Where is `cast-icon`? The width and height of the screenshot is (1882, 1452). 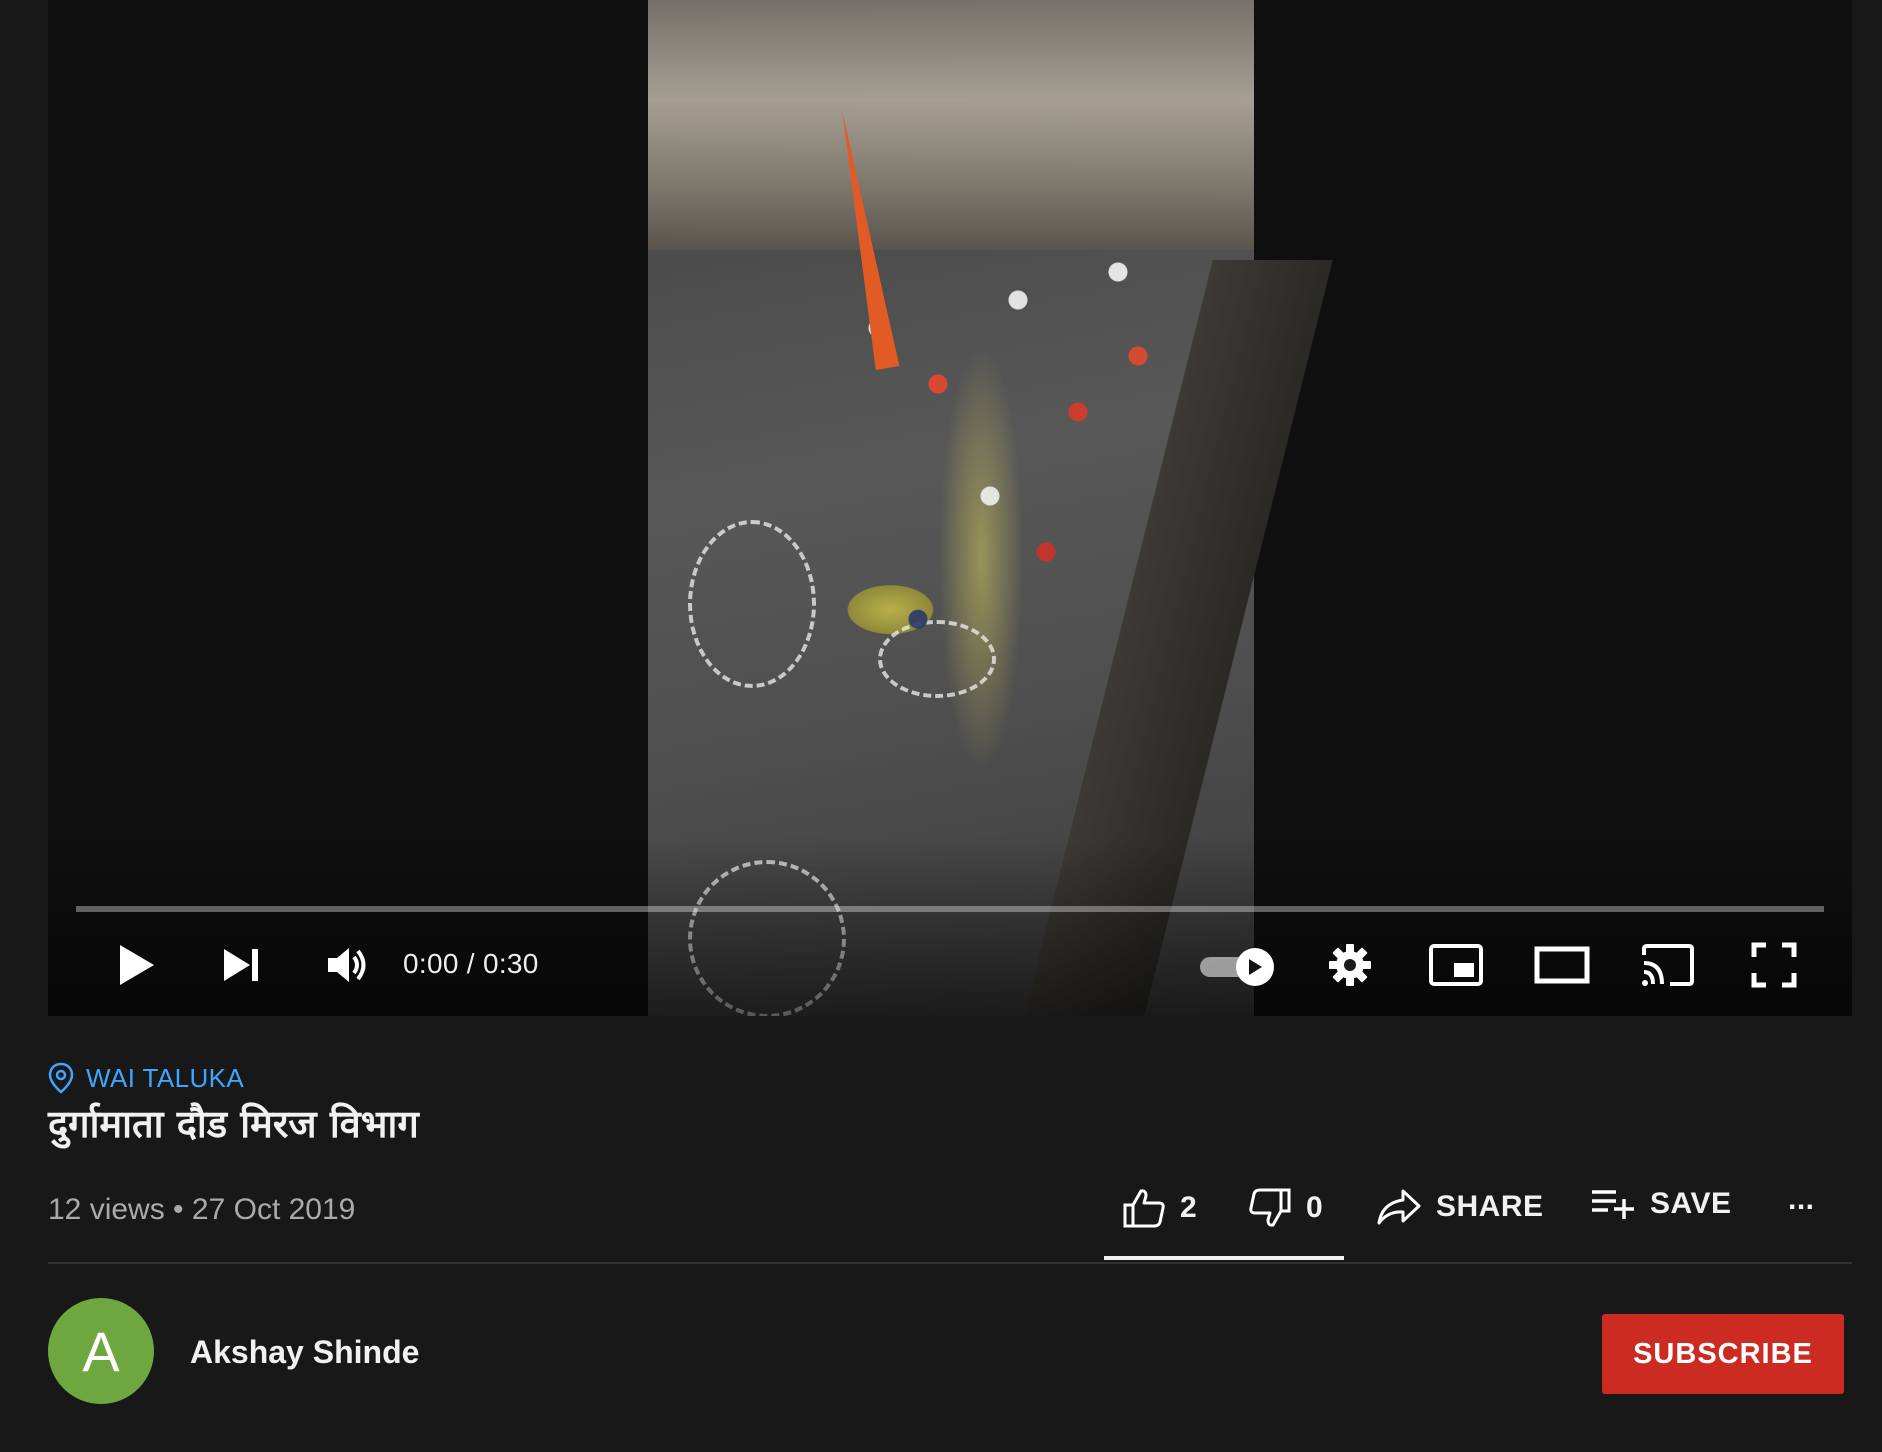 cast-icon is located at coordinates (1668, 965).